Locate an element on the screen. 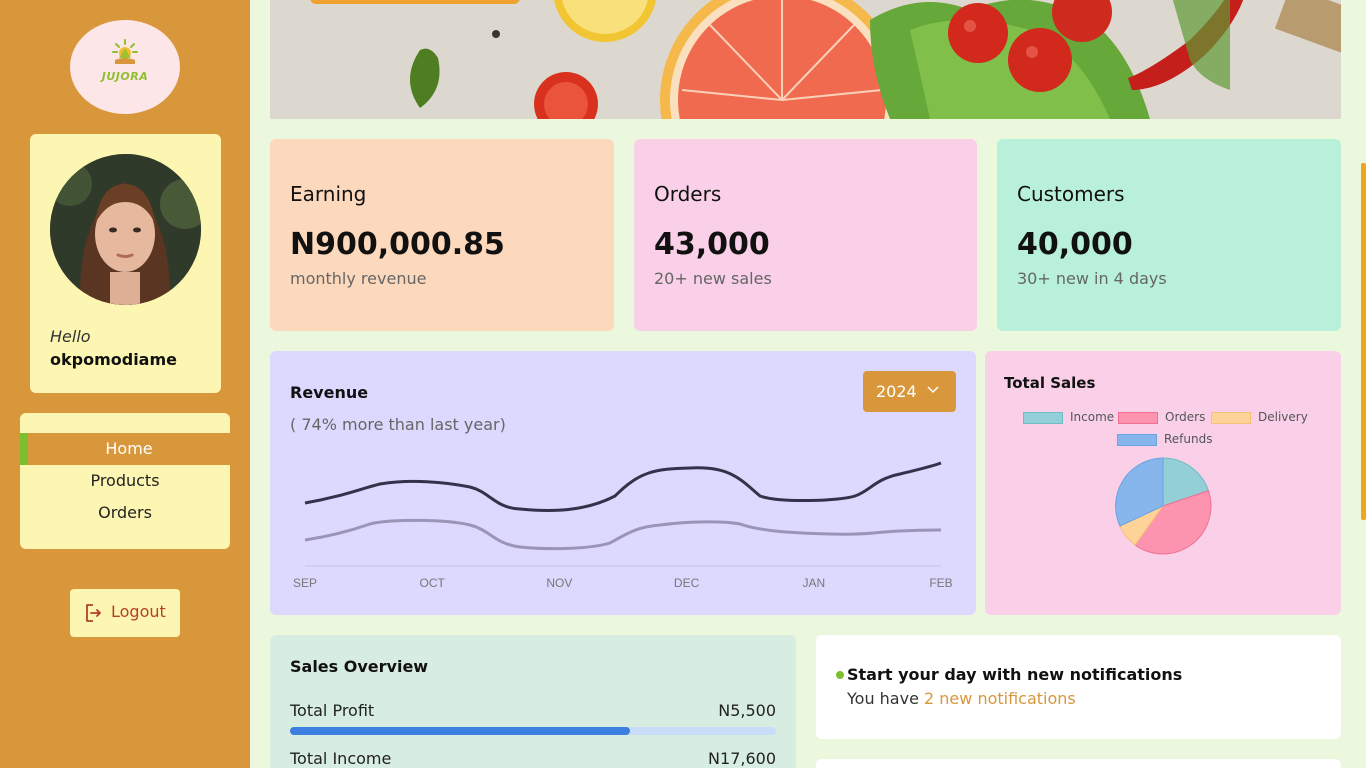  greeting-text: Hello is located at coordinates (70, 336).